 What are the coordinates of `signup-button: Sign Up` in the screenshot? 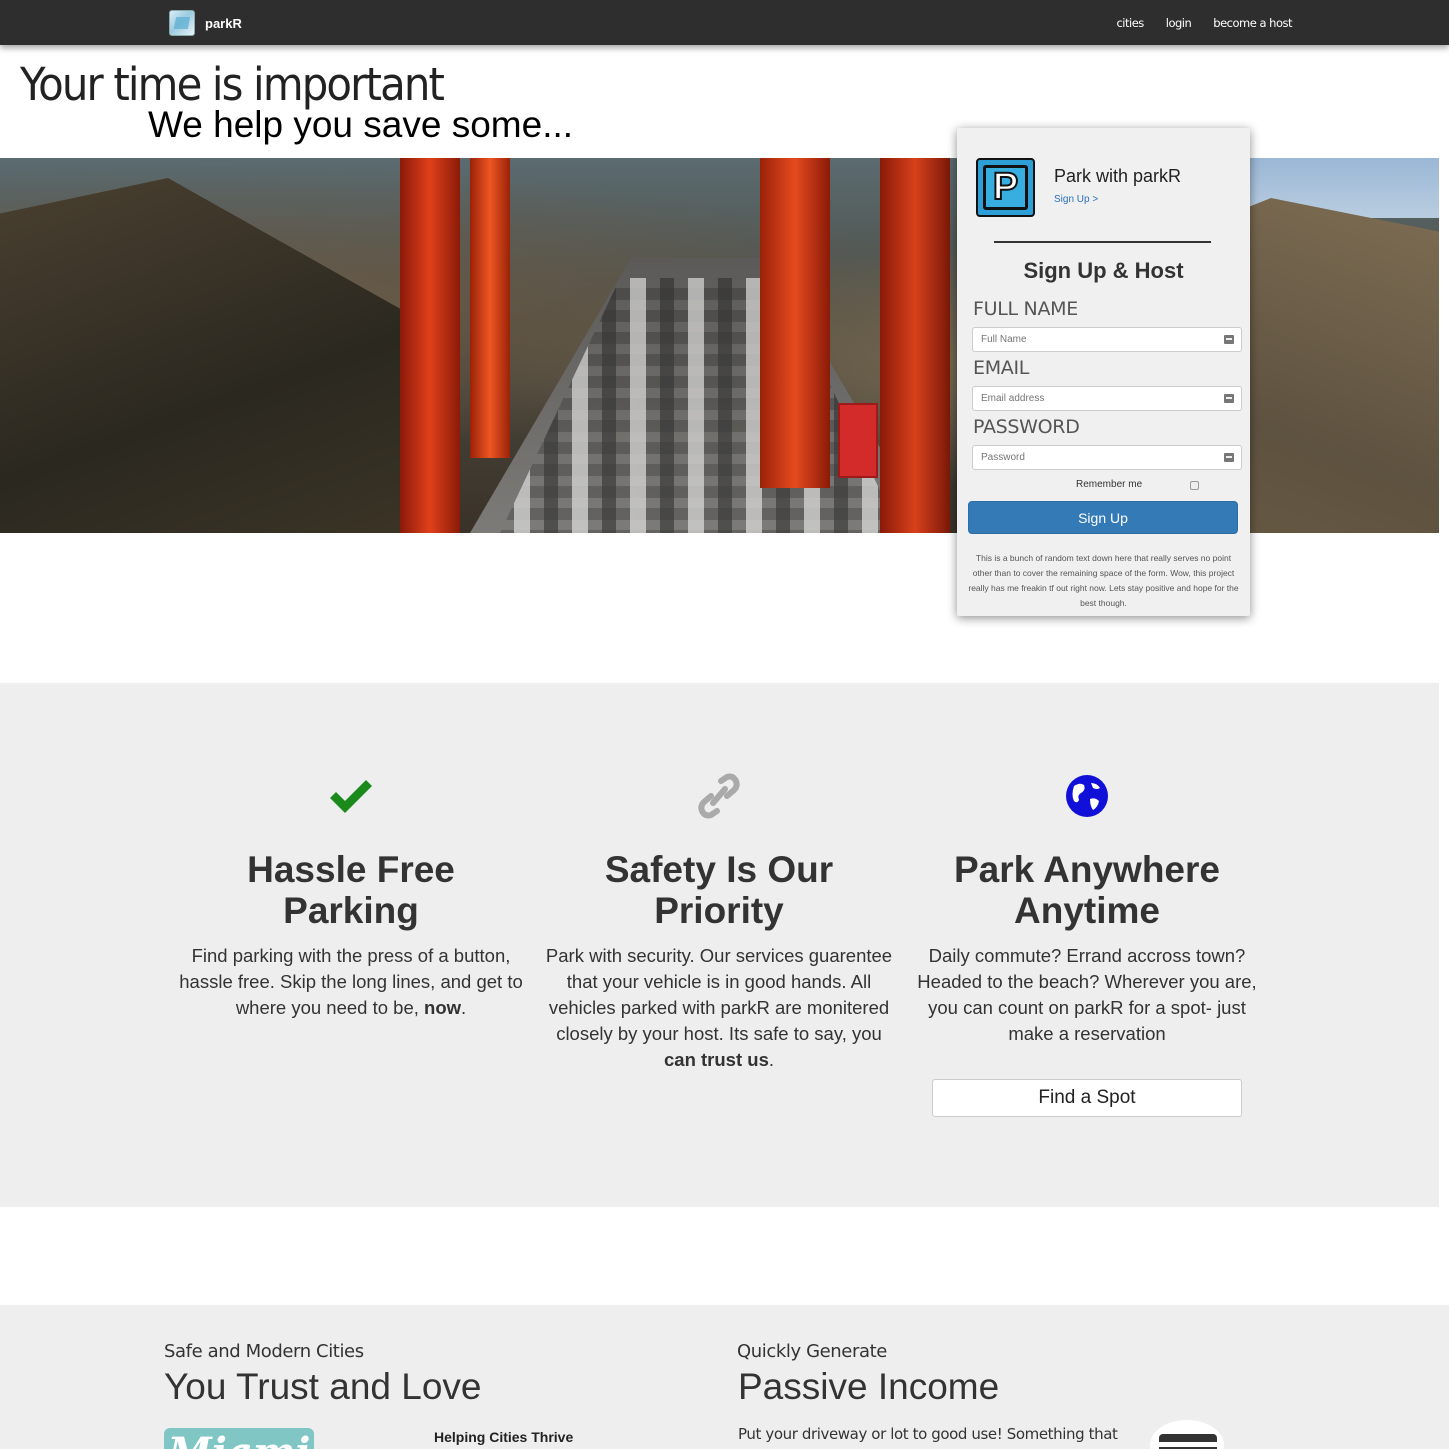 It's located at (1103, 517).